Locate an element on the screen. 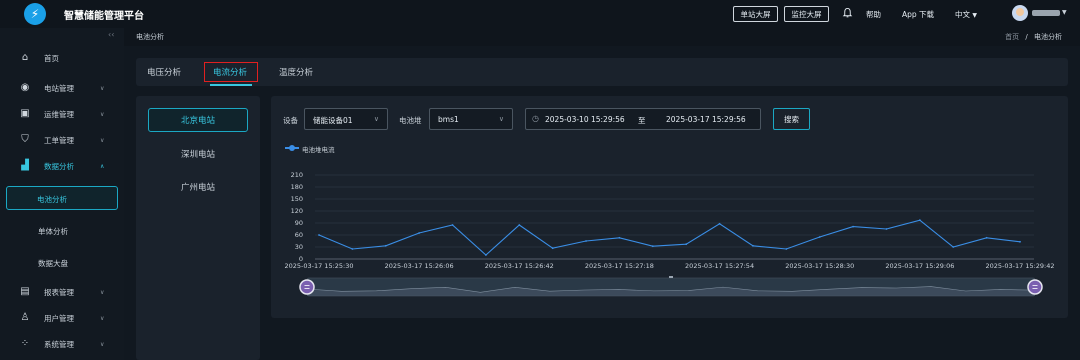 Image resolution: width=1080 pixels, height=360 pixels. app-title: 智慧储能管理平台 is located at coordinates (104, 16).